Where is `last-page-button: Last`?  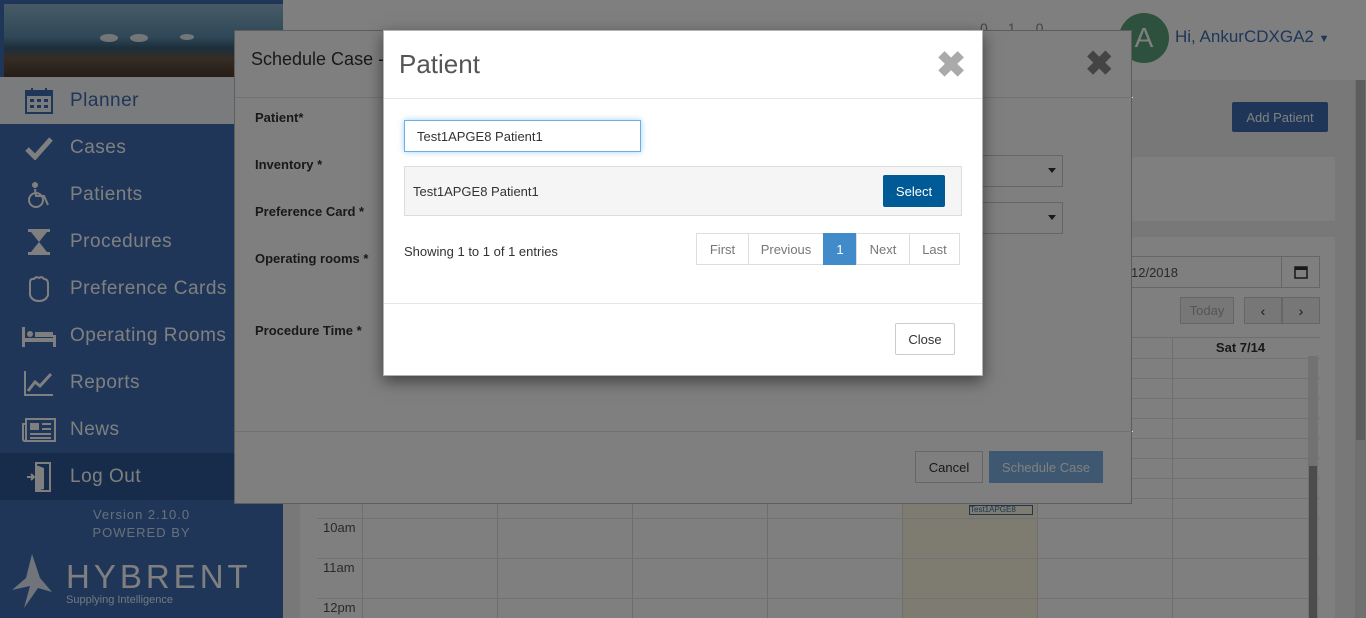 last-page-button: Last is located at coordinates (934, 249).